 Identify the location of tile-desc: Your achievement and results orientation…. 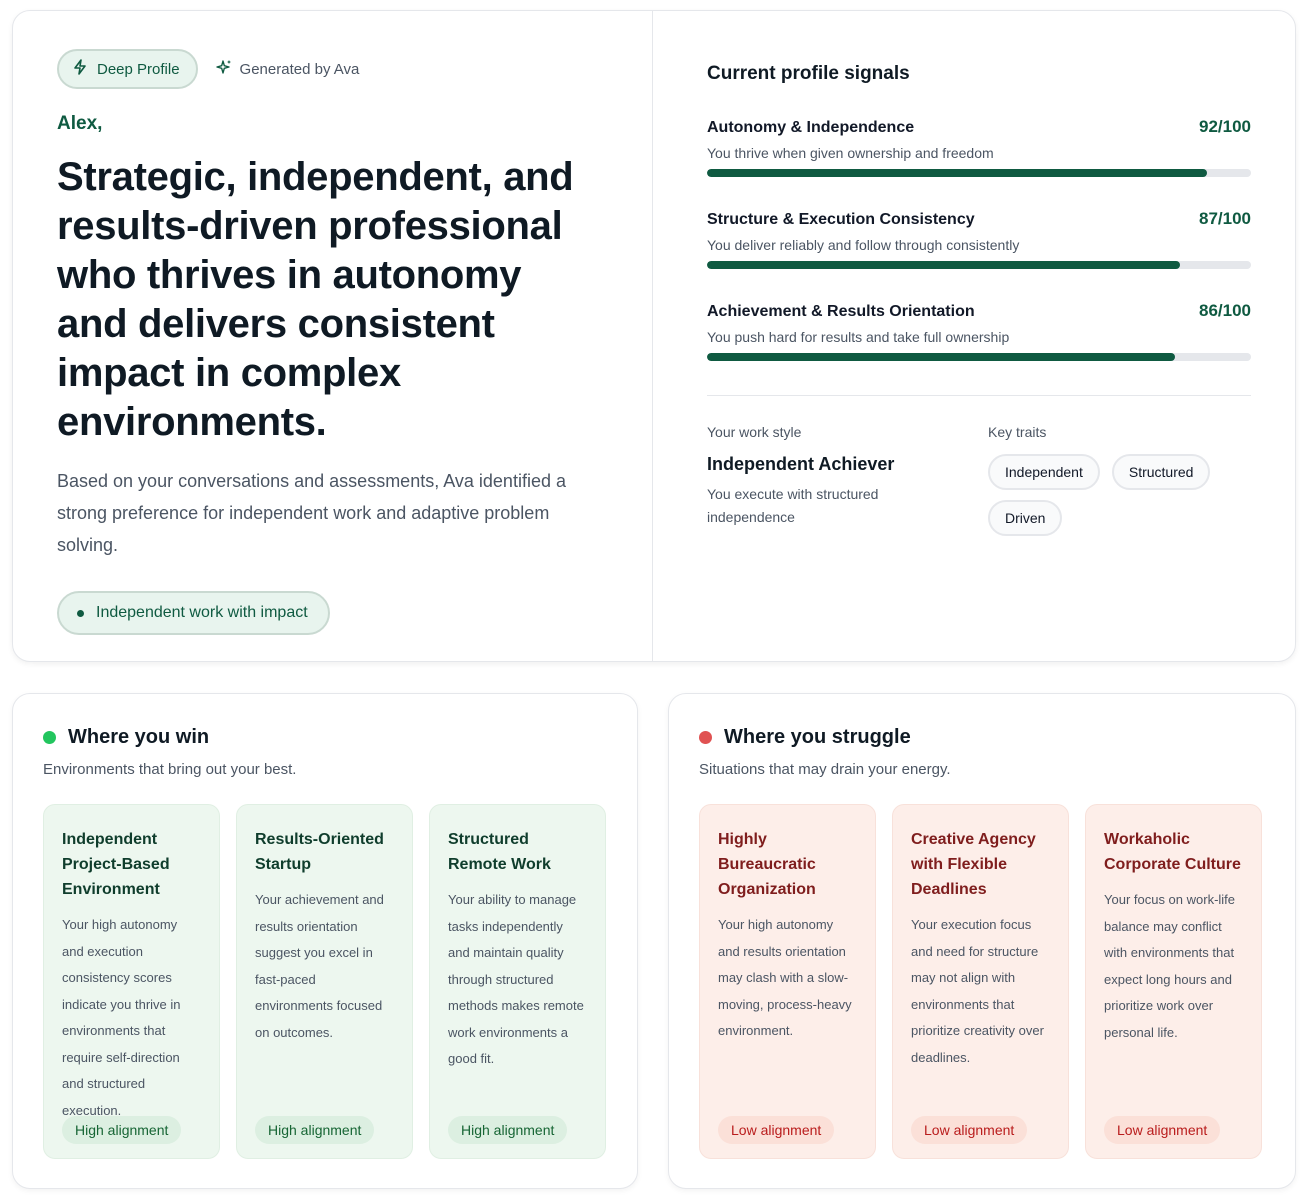
(319, 966).